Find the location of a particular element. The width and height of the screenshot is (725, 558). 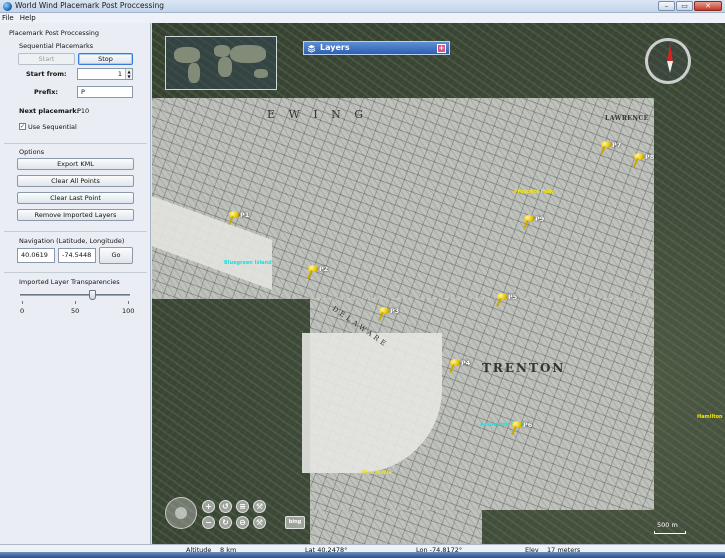

transparency-label: Imported Layer Transparencies is located at coordinates (69, 282).